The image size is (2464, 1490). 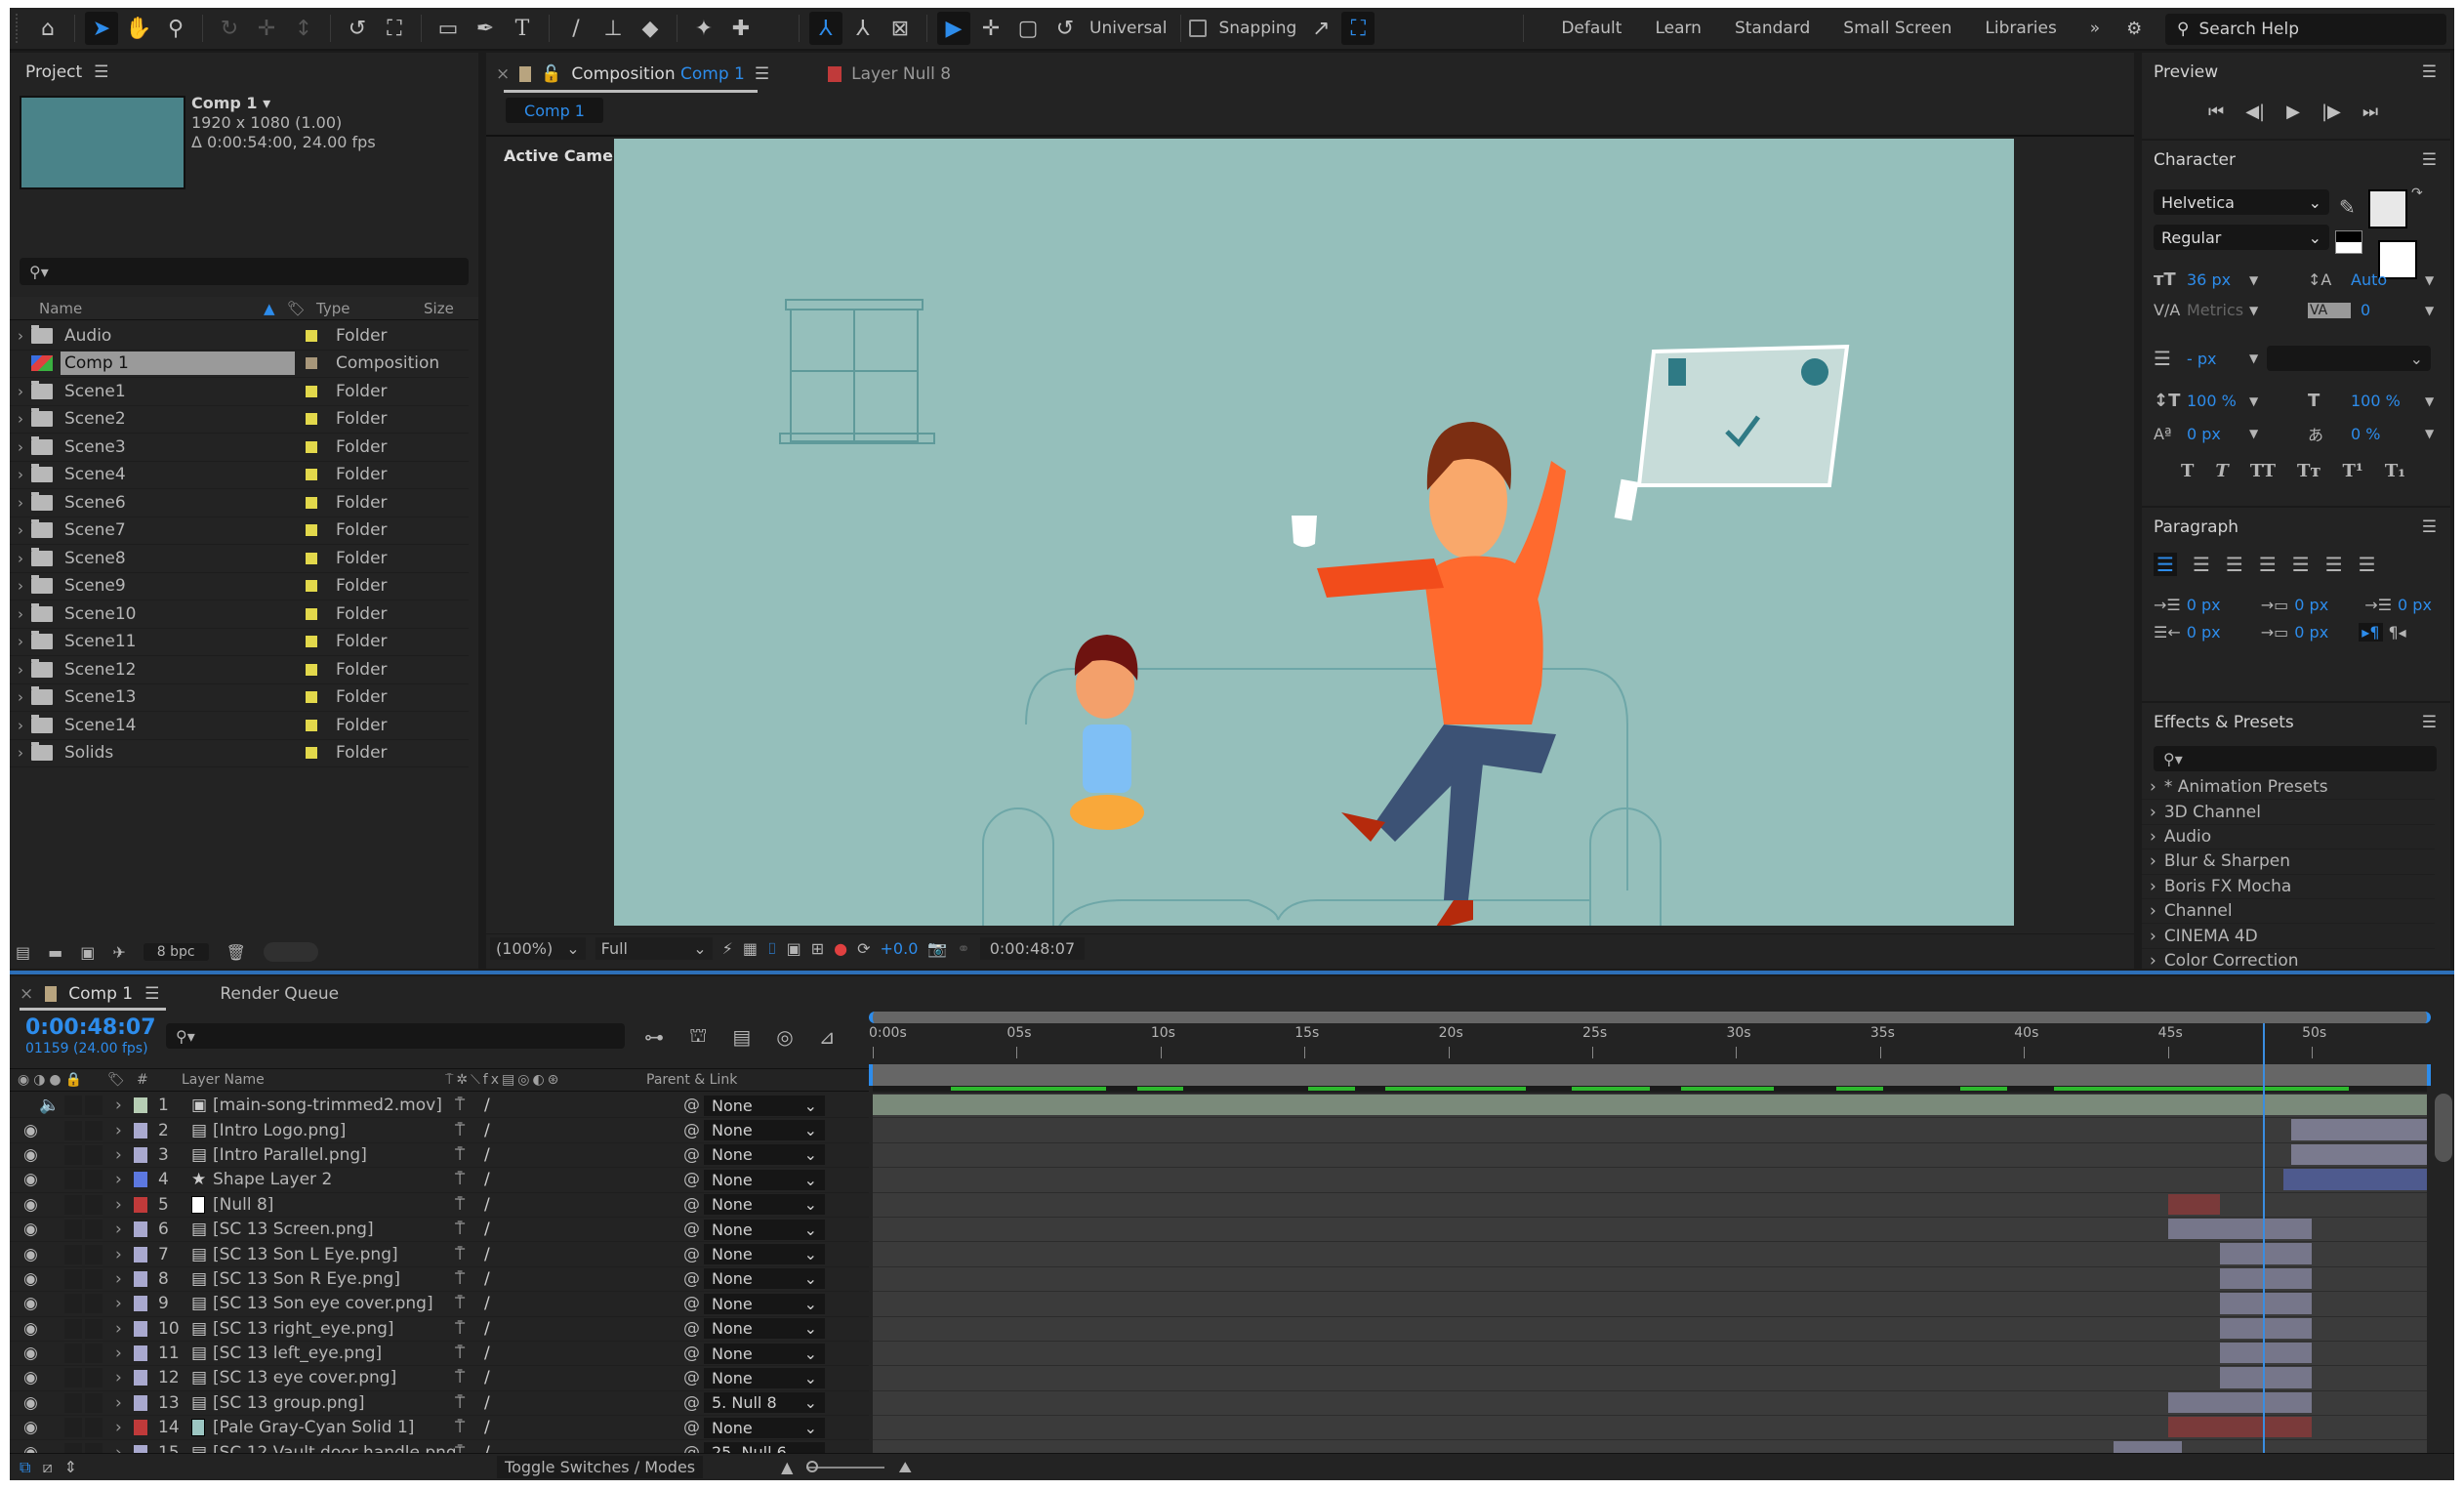 I want to click on layer-name: [main-song-trimmed2.mov], so click(x=334, y=1105).